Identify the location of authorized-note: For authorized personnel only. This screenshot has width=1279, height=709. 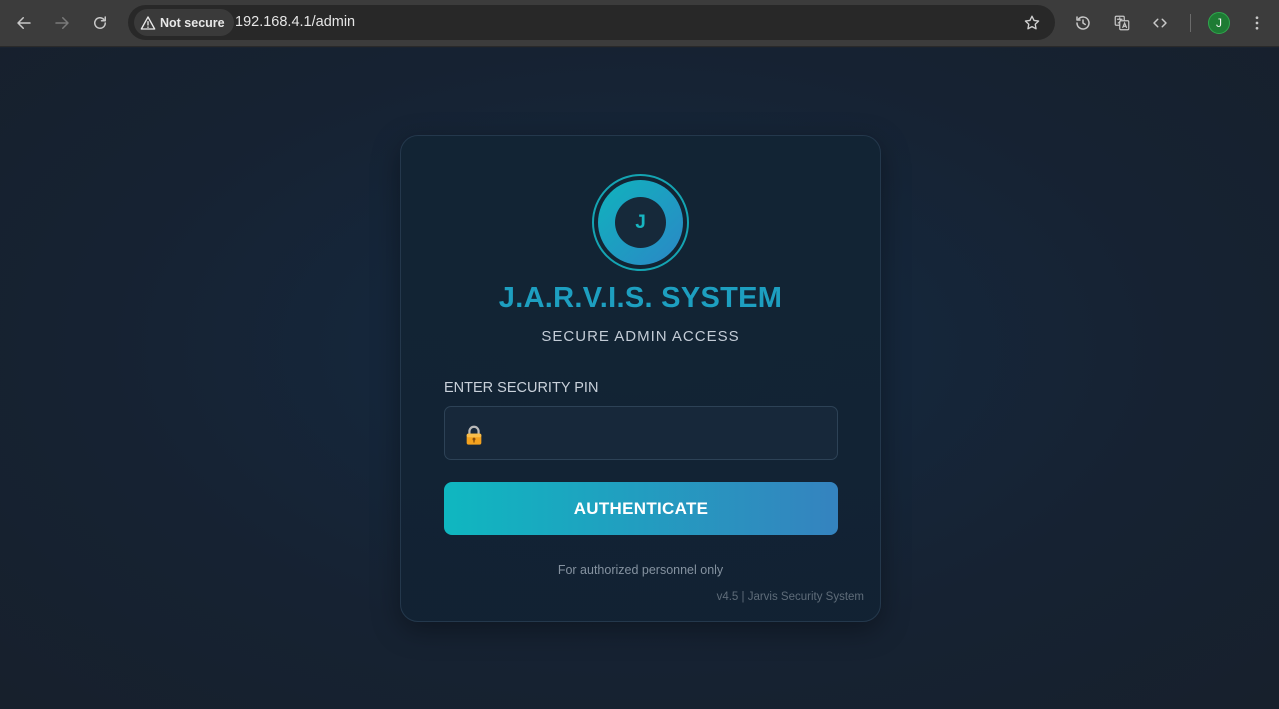
(640, 570).